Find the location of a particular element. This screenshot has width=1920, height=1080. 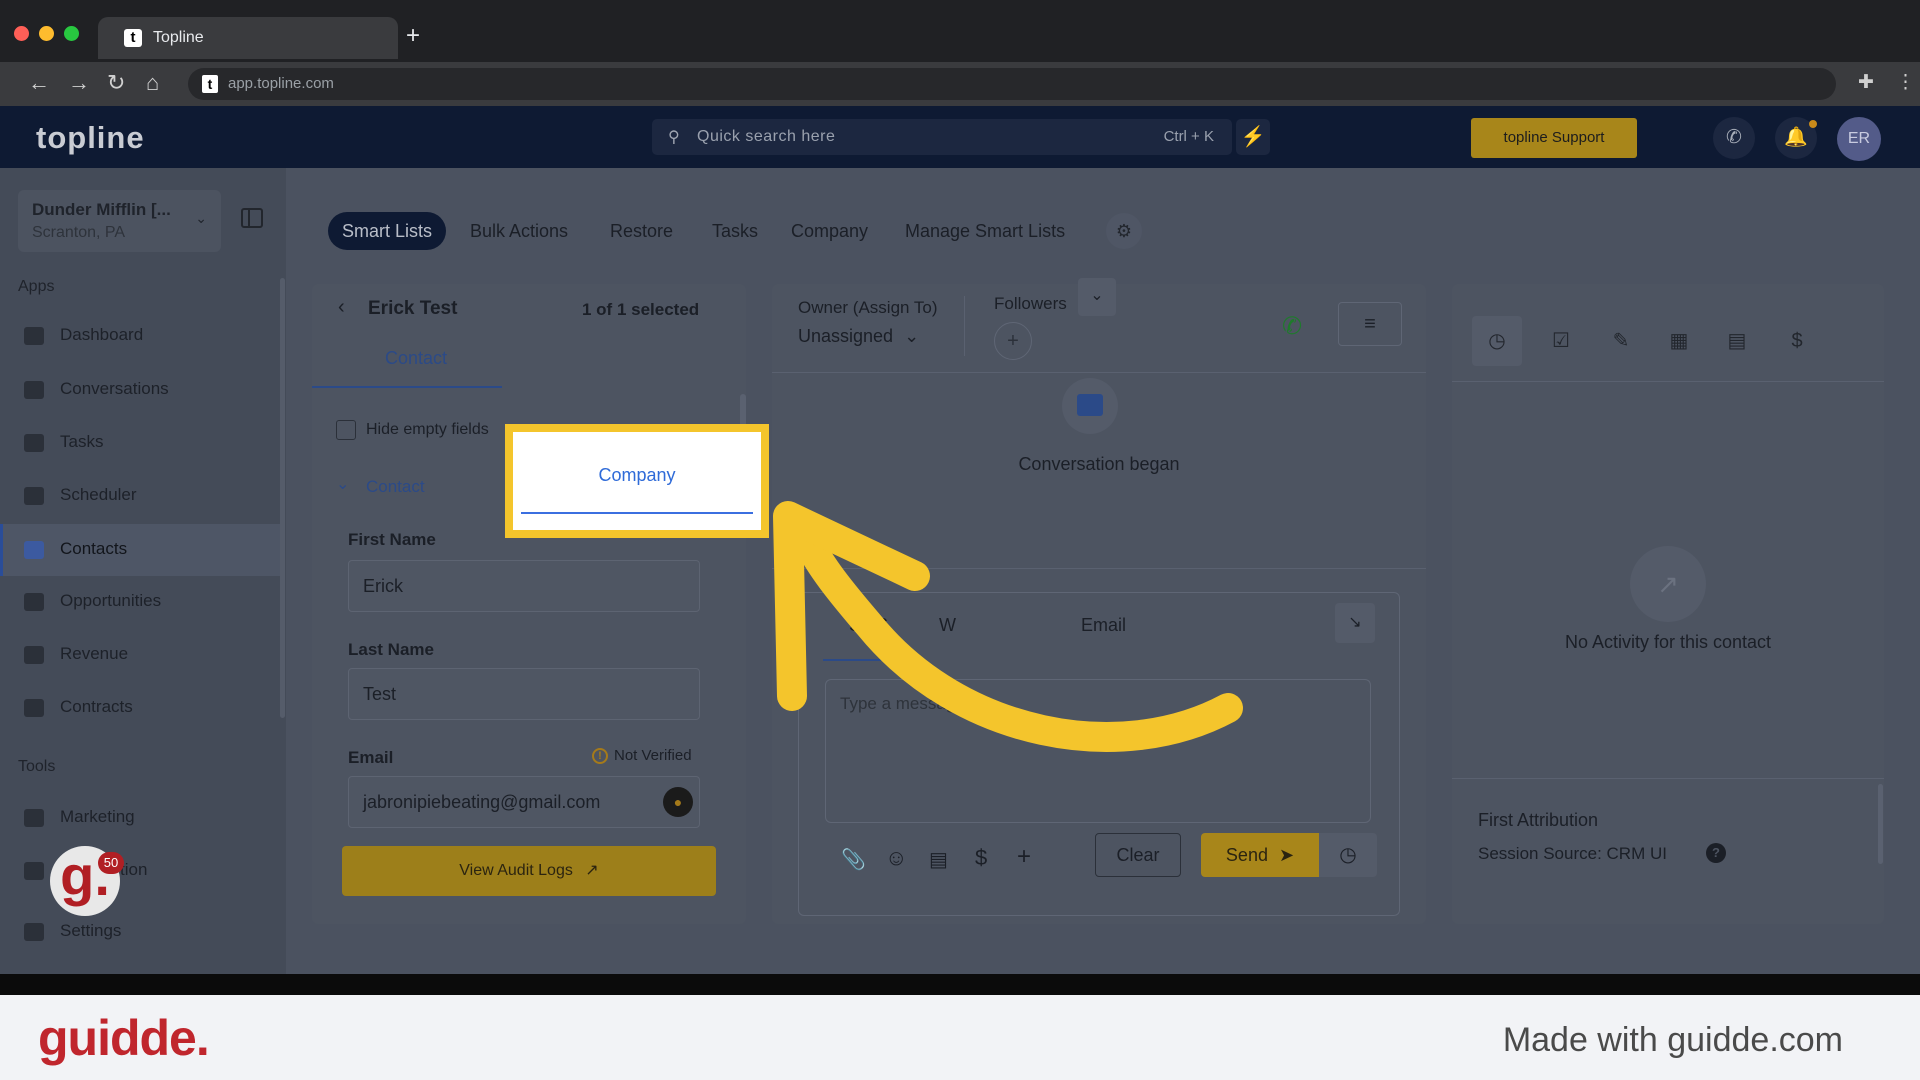

chat-bubble-icon is located at coordinates (1090, 406).